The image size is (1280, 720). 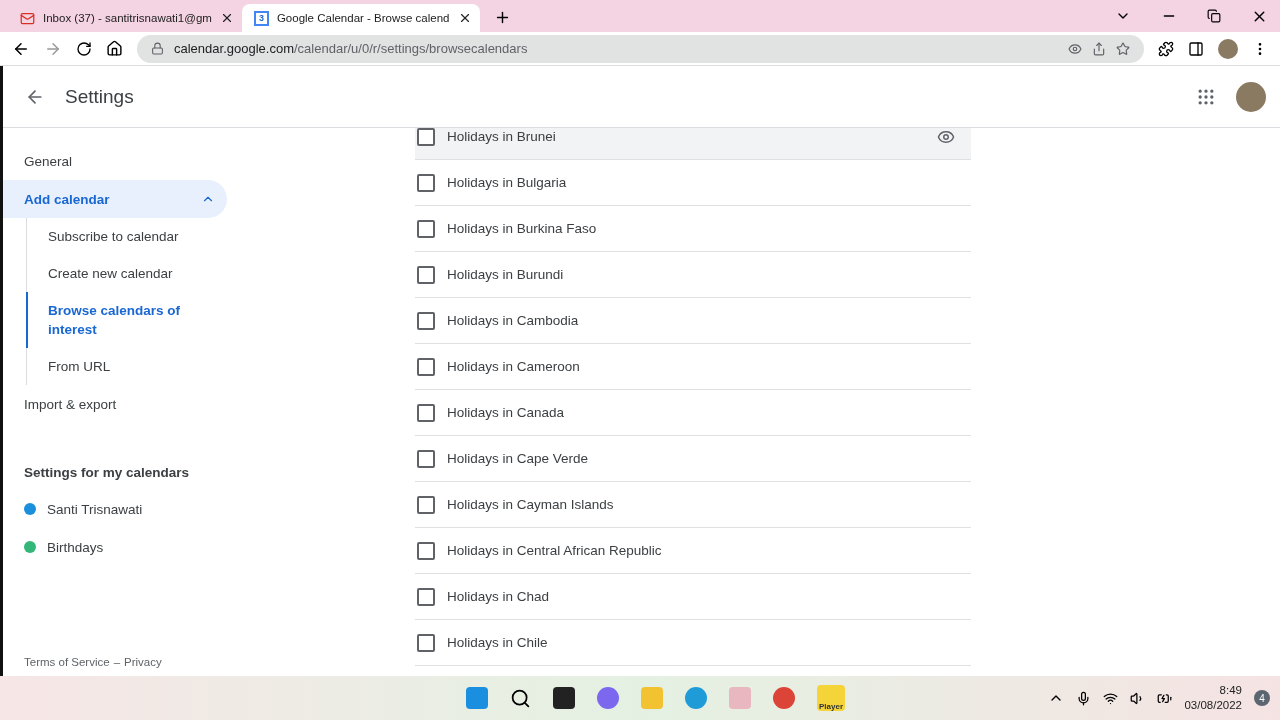 What do you see at coordinates (506, 412) in the screenshot?
I see `holiday-label: Holidays in Canada` at bounding box center [506, 412].